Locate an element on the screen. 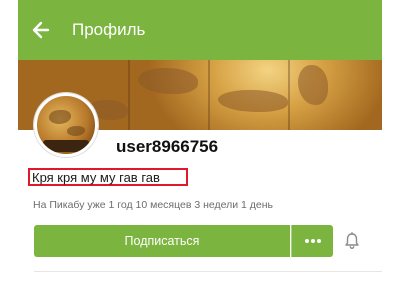 Image resolution: width=400 pixels, height=298 pixels. subscribe-label: Подписаться is located at coordinates (162, 241).